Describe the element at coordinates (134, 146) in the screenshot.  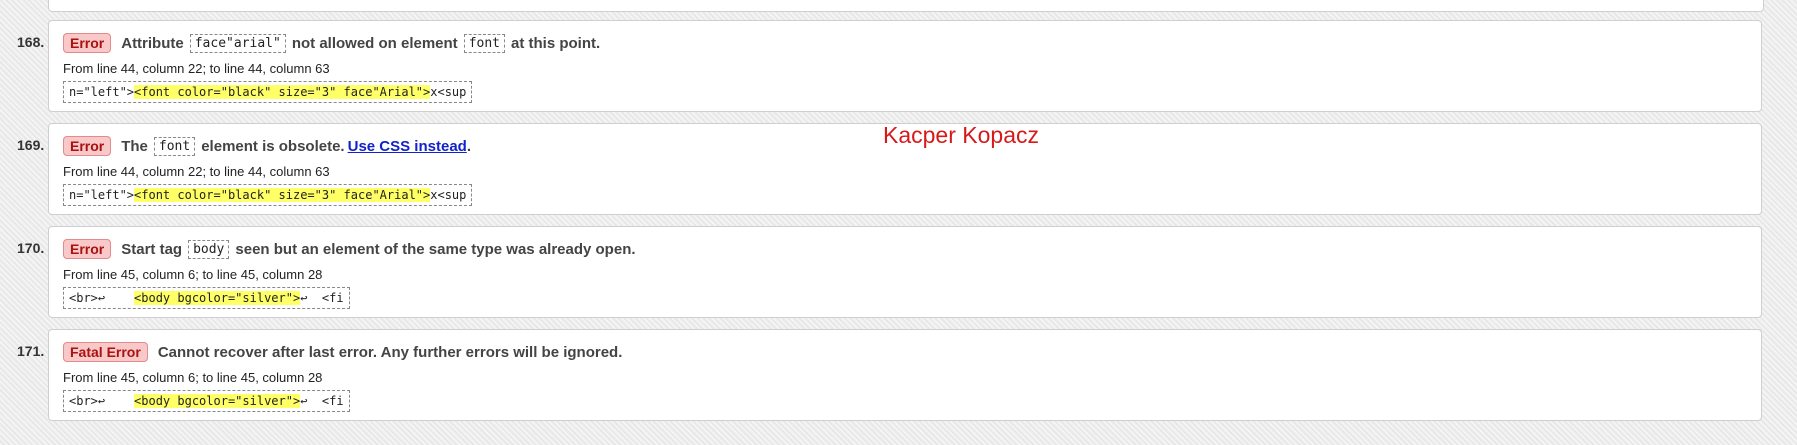
I see `message-part: The` at that location.